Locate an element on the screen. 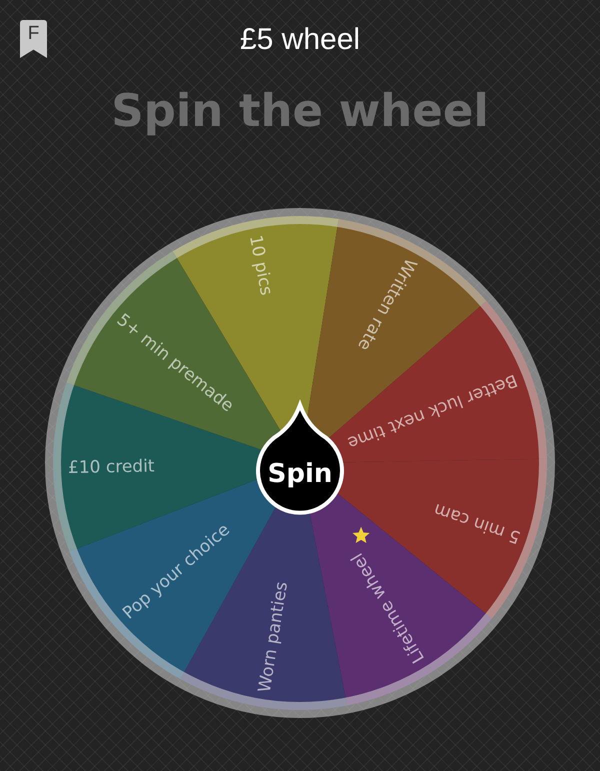 This screenshot has height=771, width=600. segment-label: Better luck next time is located at coordinates (432, 411).